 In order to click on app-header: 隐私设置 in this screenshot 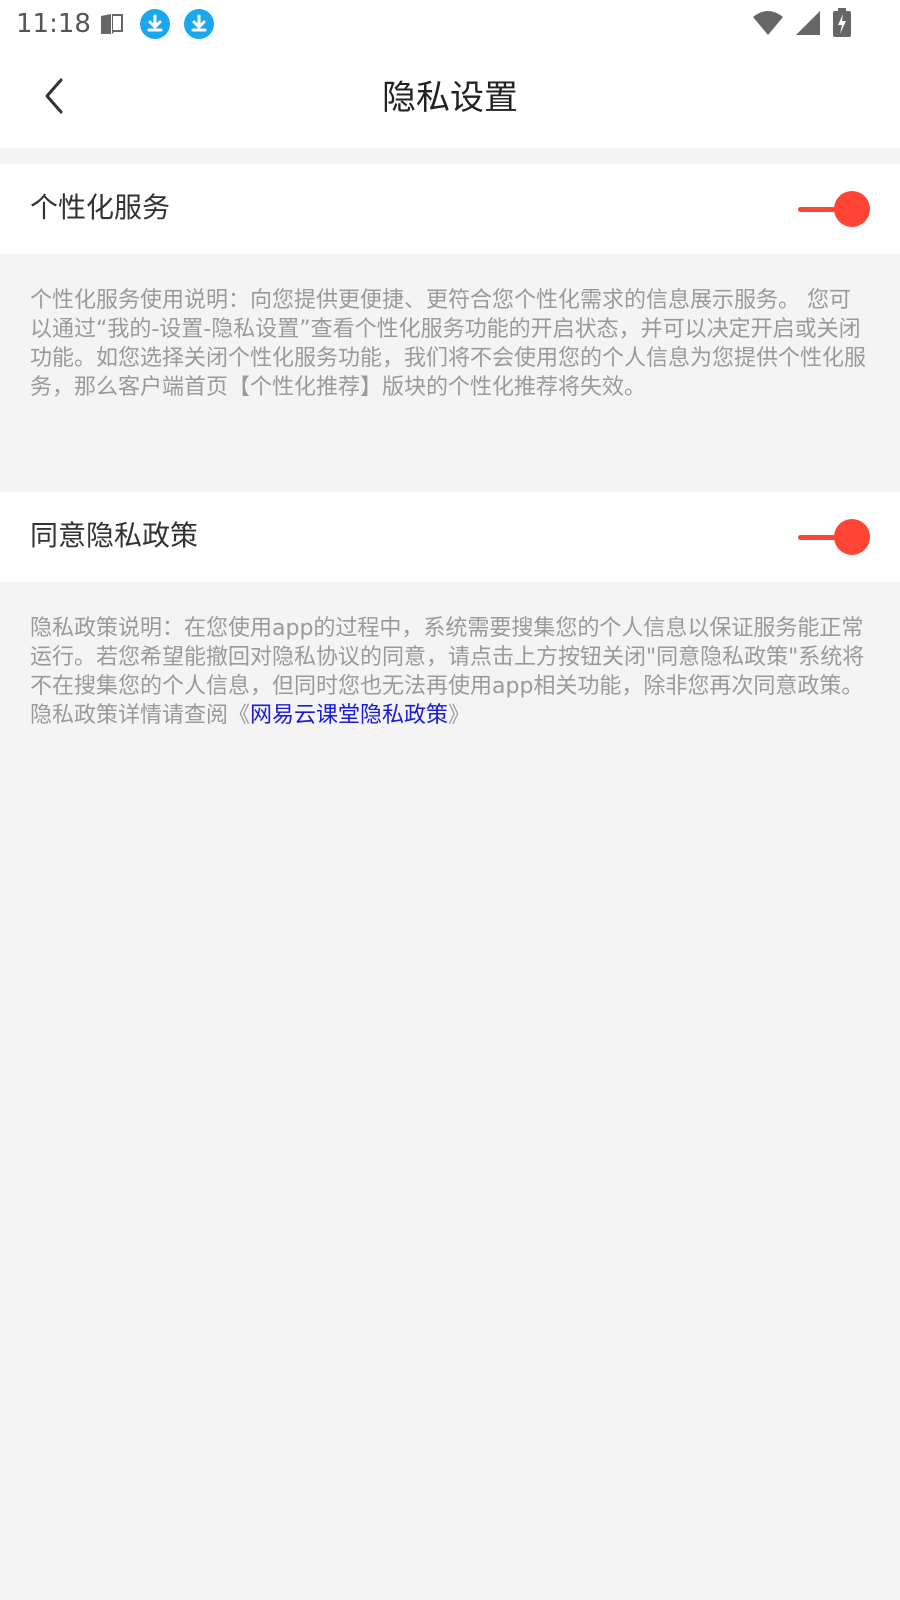, I will do `click(450, 98)`.